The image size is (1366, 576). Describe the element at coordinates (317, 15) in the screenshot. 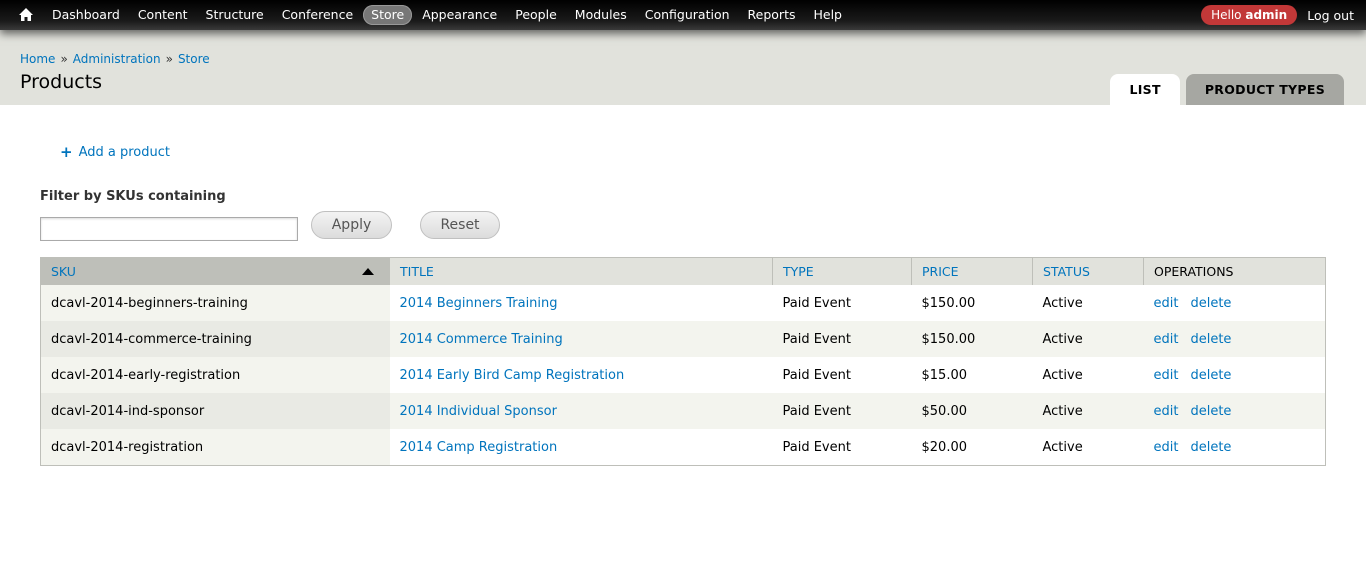

I see `menu-item-conference: Conference` at that location.